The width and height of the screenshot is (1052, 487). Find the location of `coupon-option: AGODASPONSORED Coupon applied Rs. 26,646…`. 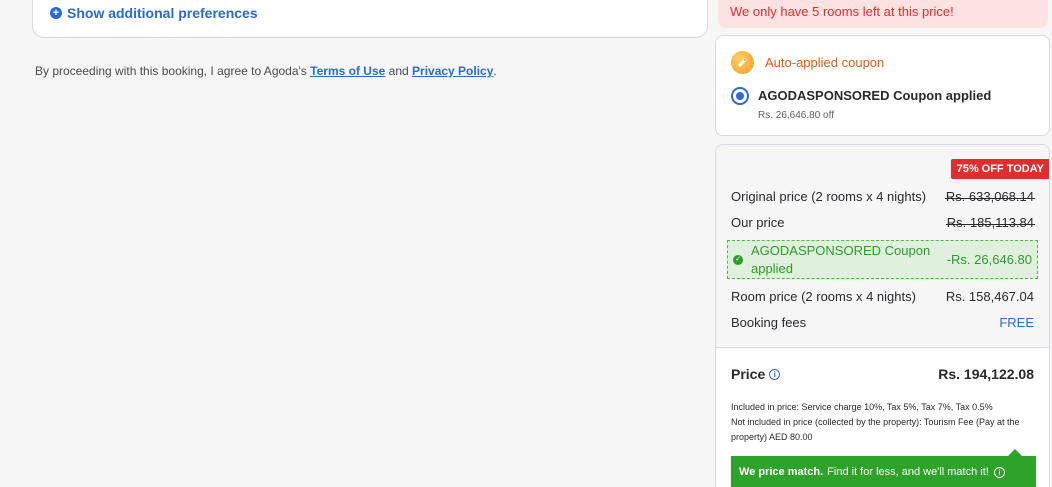

coupon-option: AGODASPONSORED Coupon applied Rs. 26,646… is located at coordinates (861, 104).